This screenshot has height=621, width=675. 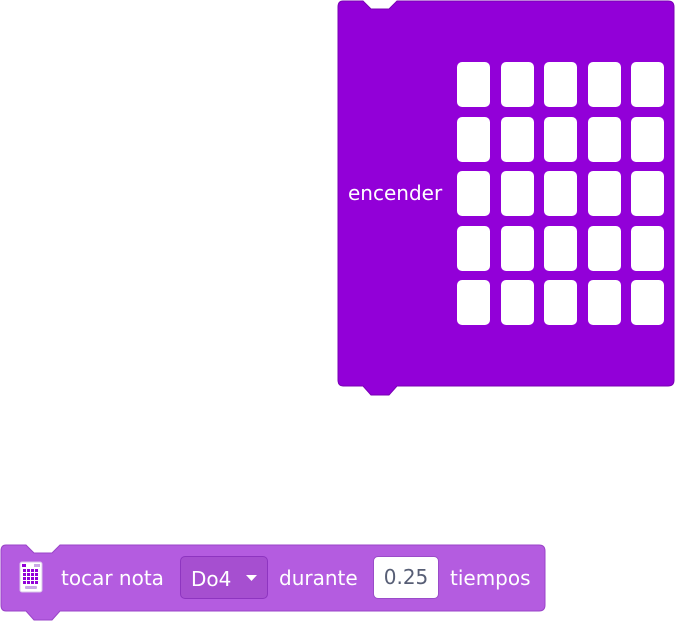 What do you see at coordinates (318, 578) in the screenshot?
I see `duration-label: durante` at bounding box center [318, 578].